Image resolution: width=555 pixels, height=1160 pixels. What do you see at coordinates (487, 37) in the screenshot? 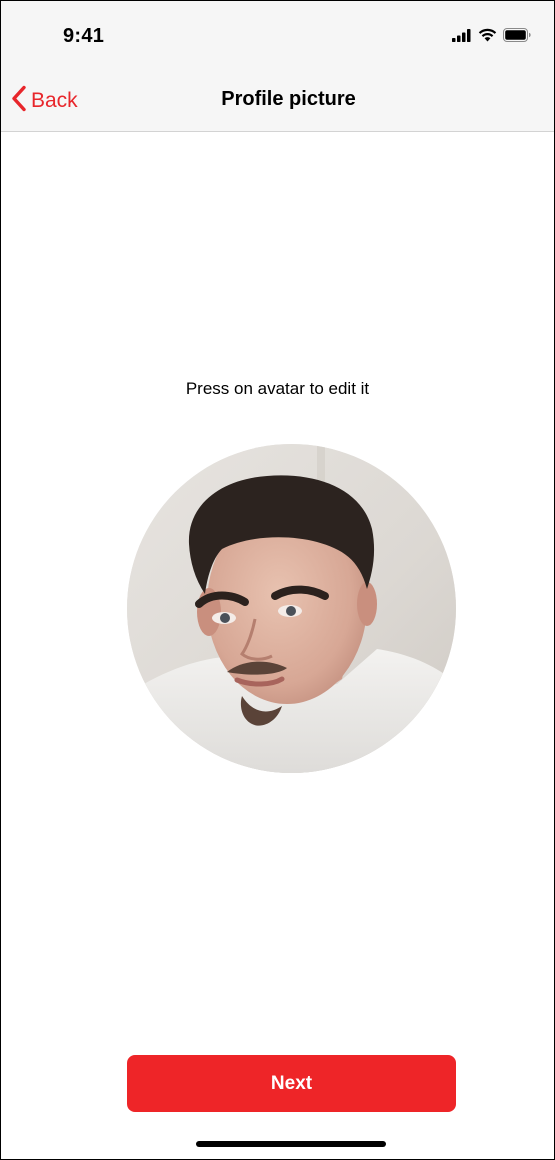
I see `wifi-icon` at bounding box center [487, 37].